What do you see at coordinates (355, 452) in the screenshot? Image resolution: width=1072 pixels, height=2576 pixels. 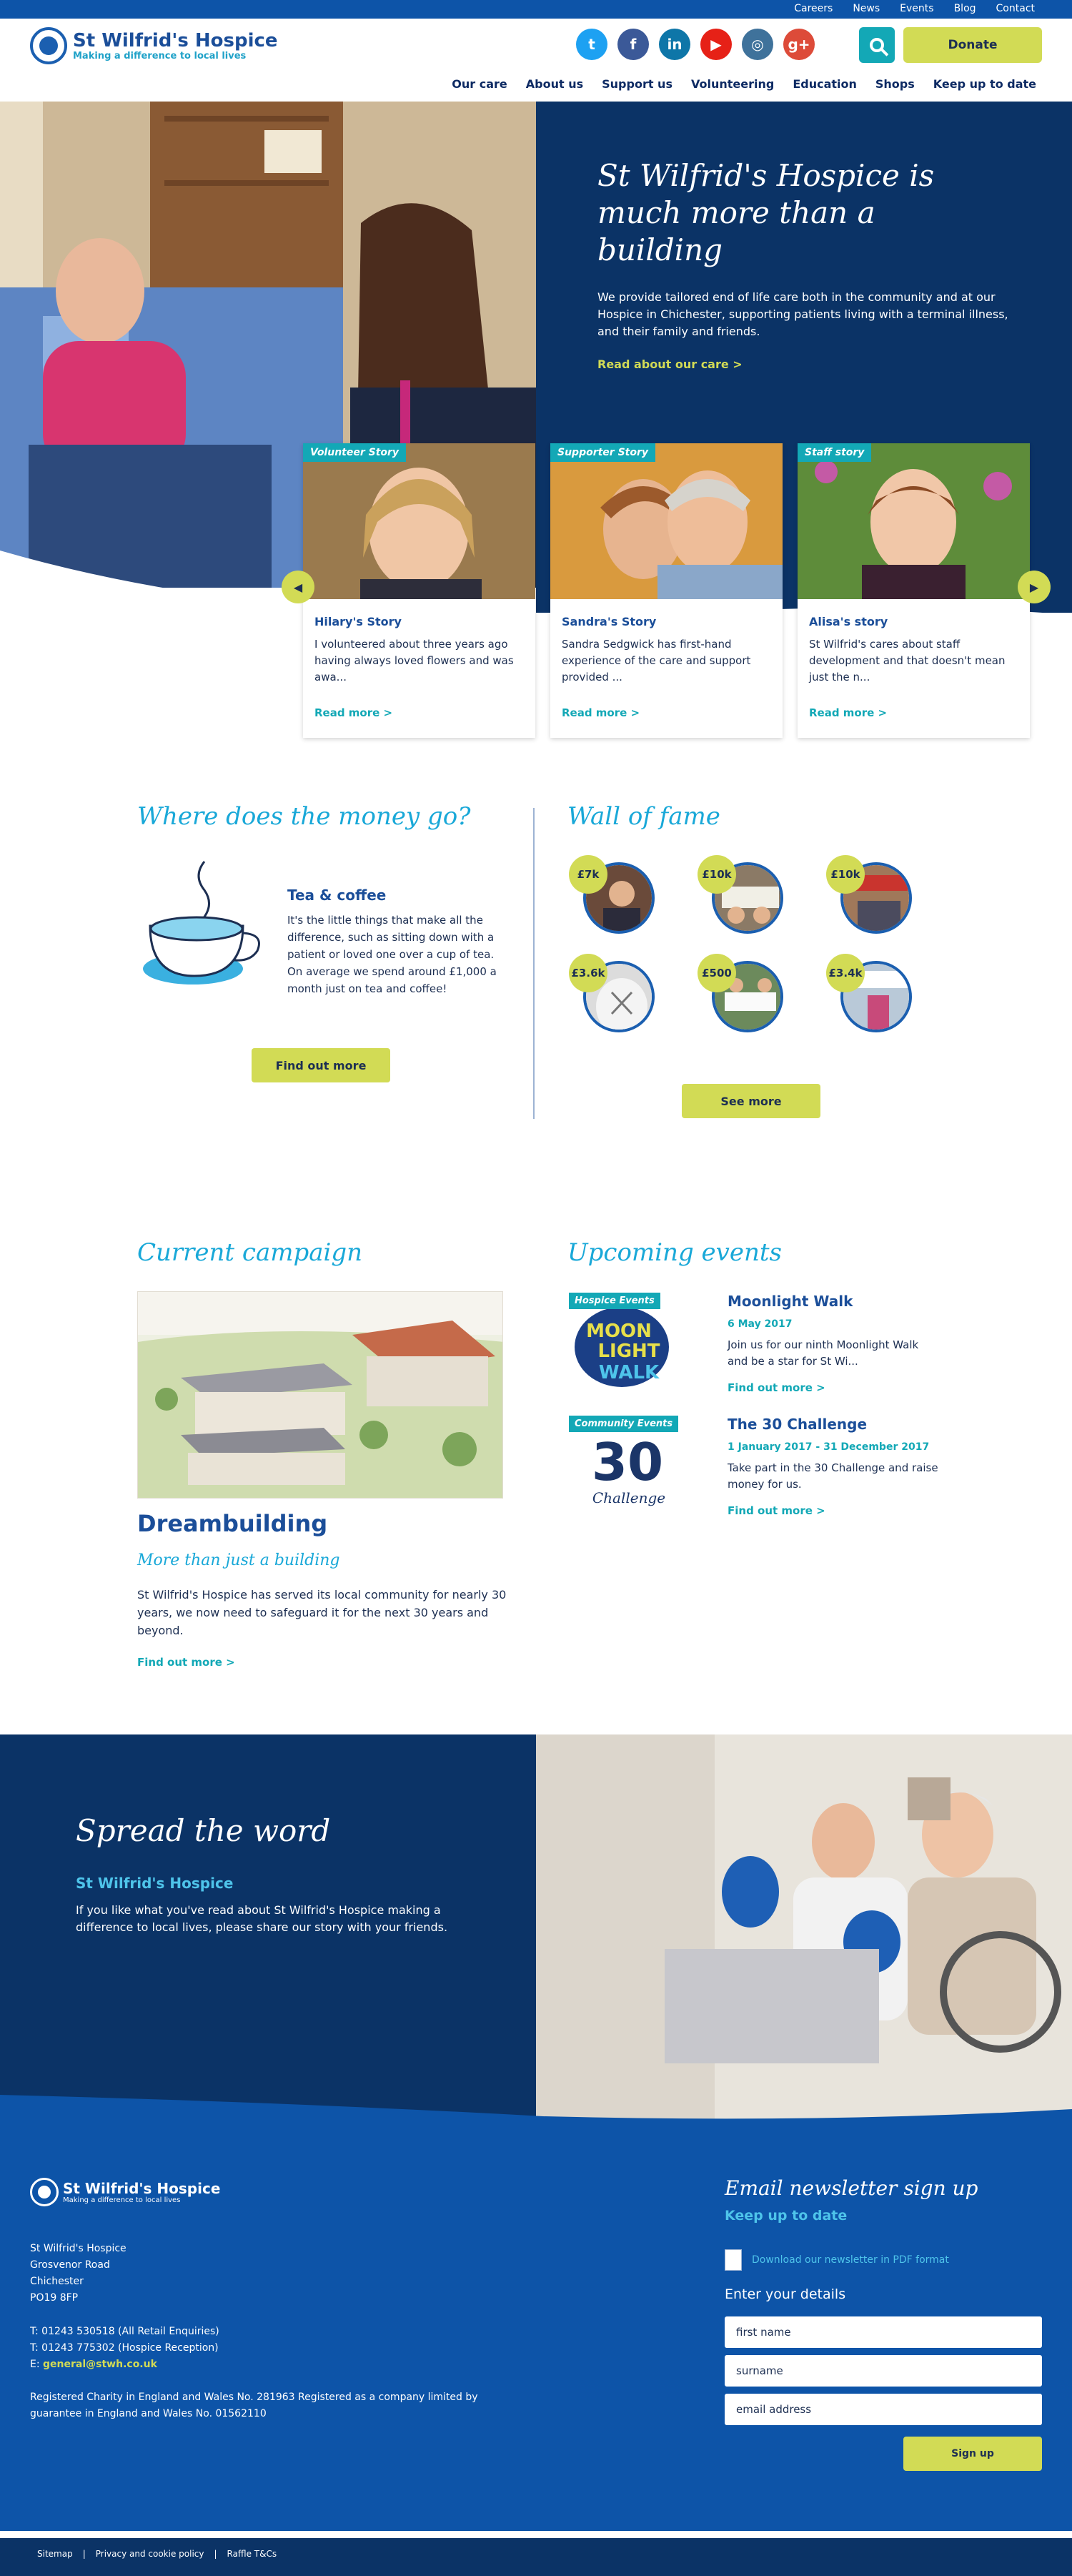 I see `story-tag: Volunteer Story` at bounding box center [355, 452].